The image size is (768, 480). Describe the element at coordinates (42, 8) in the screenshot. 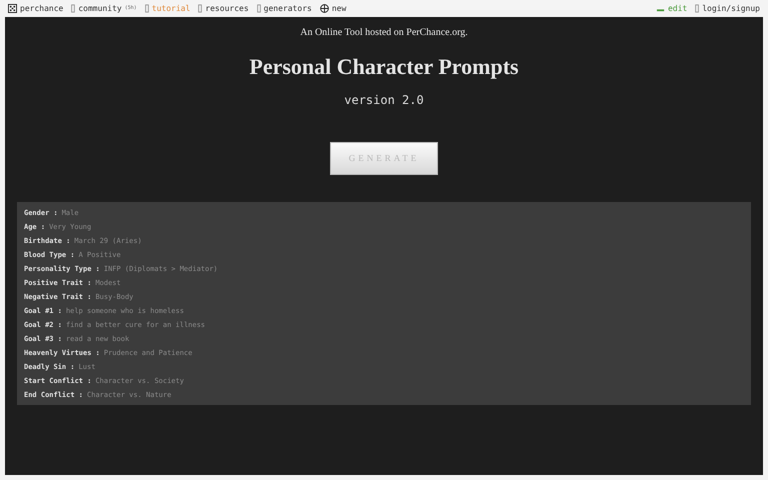

I see `nav-link: perchance` at that location.